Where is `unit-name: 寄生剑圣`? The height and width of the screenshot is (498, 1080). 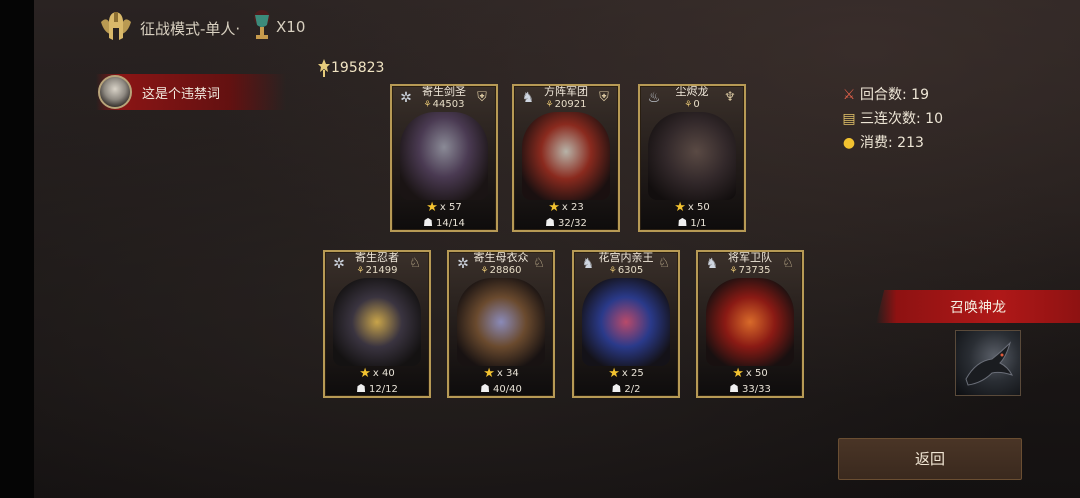
unit-name: 寄生剑圣 is located at coordinates (444, 91).